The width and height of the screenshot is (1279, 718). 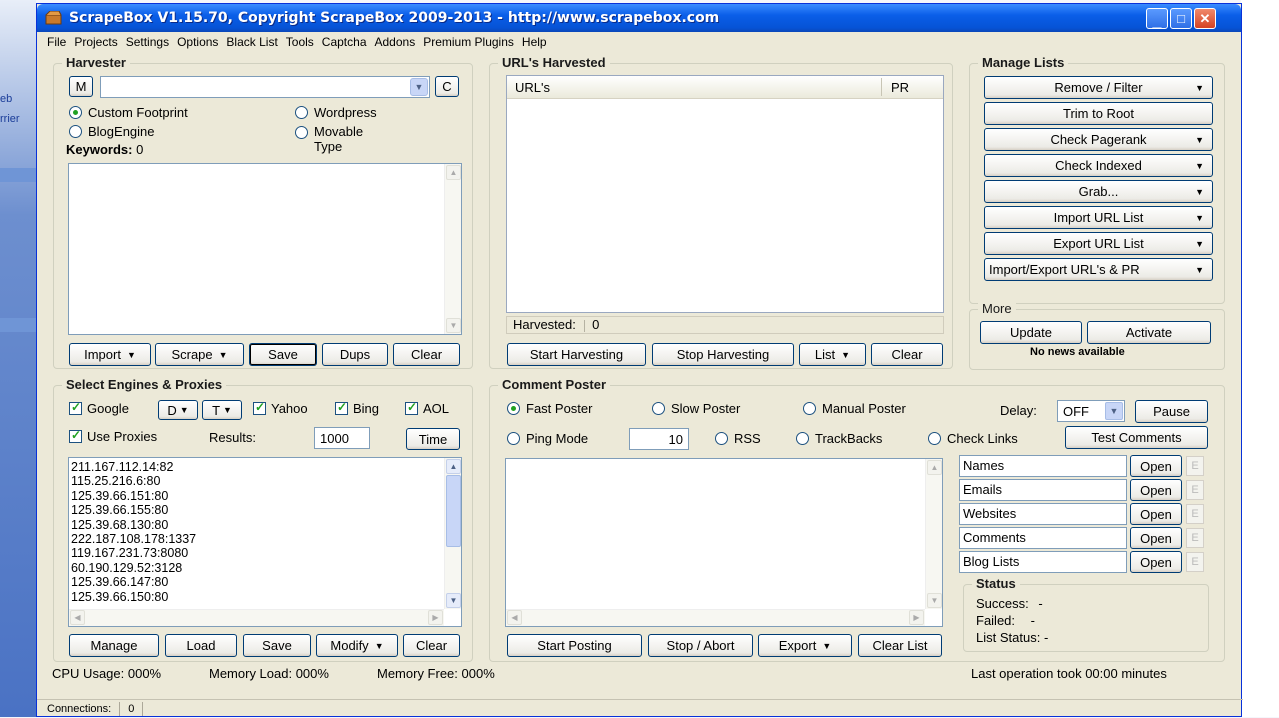 I want to click on keywords-textarea: ▲ ▼, so click(x=265, y=249).